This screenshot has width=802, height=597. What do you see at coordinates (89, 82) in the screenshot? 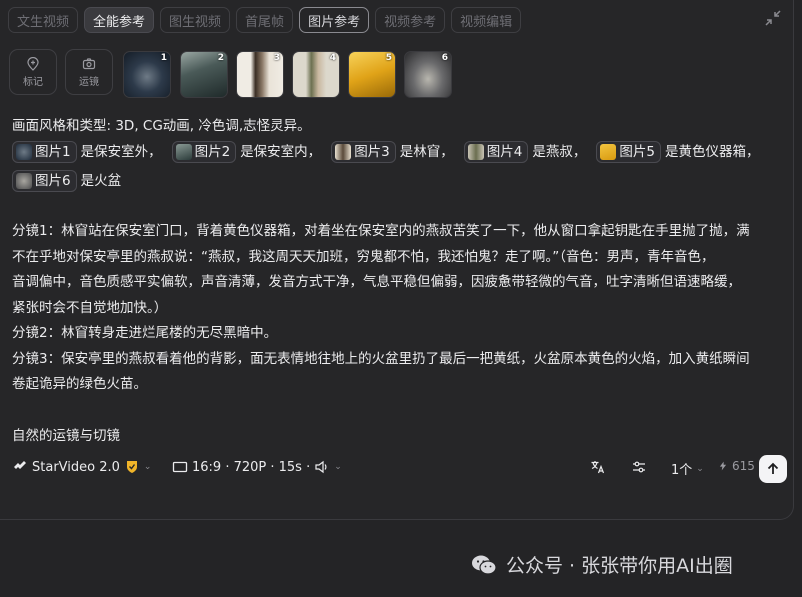
I see `camera-move-label: 运镜` at bounding box center [89, 82].